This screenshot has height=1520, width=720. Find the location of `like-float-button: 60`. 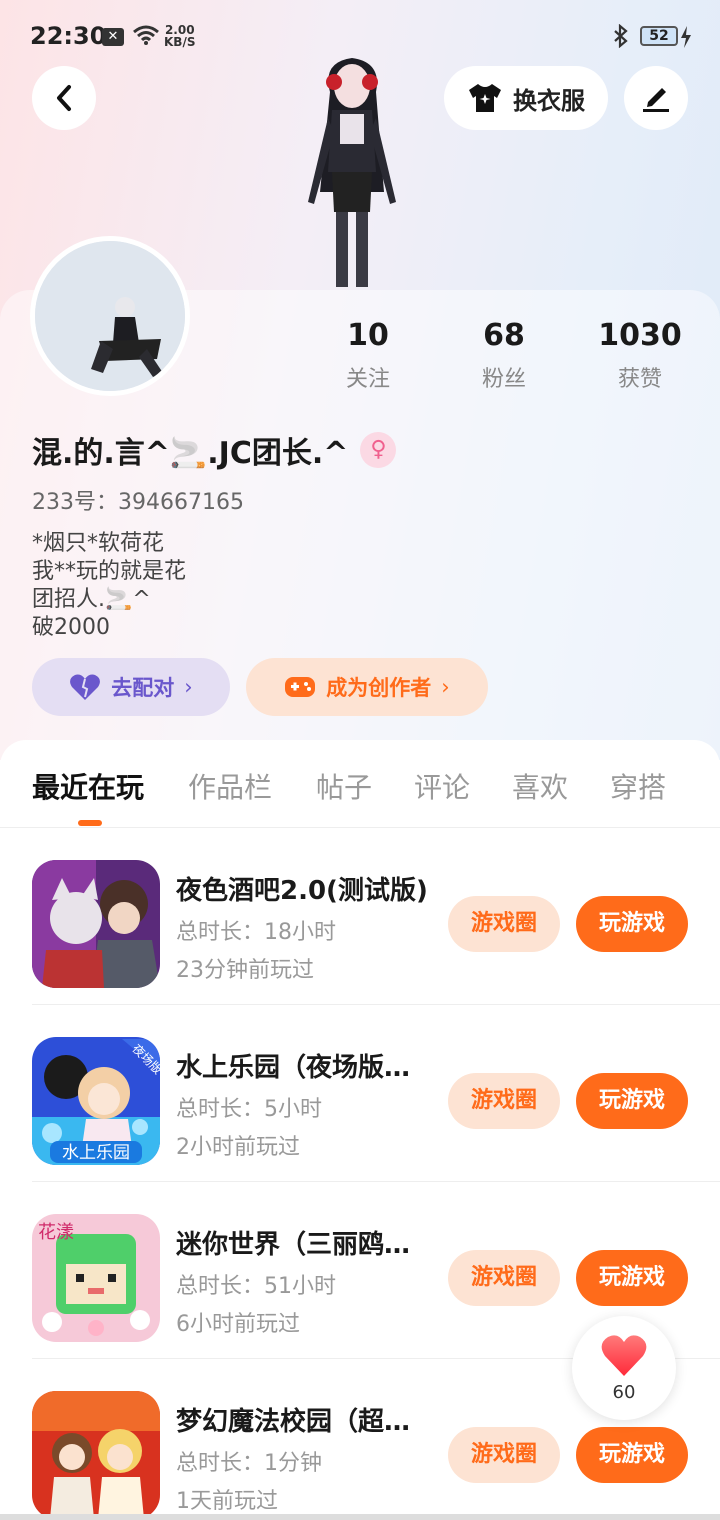

like-float-button: 60 is located at coordinates (624, 1368).